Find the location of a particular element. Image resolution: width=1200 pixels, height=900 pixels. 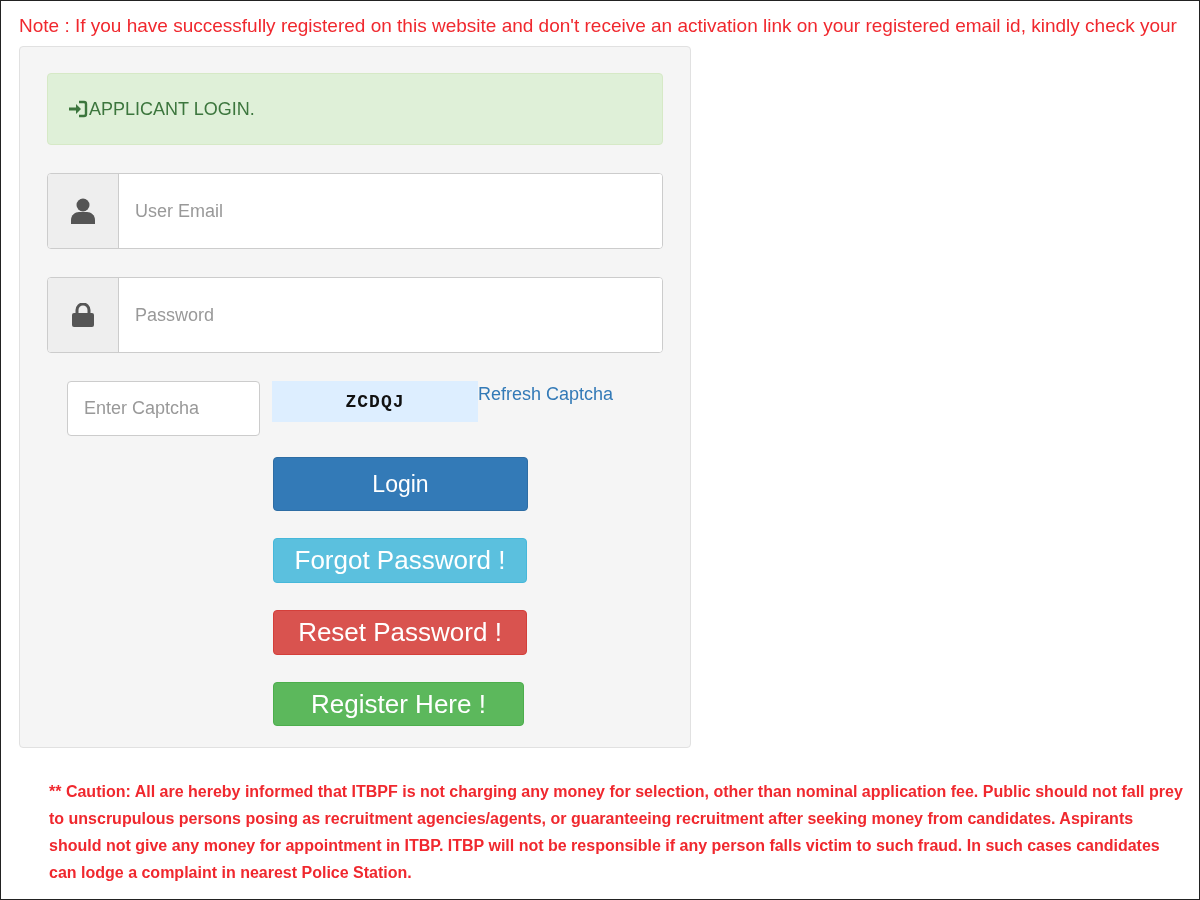

sign-in-icon is located at coordinates (78, 109).